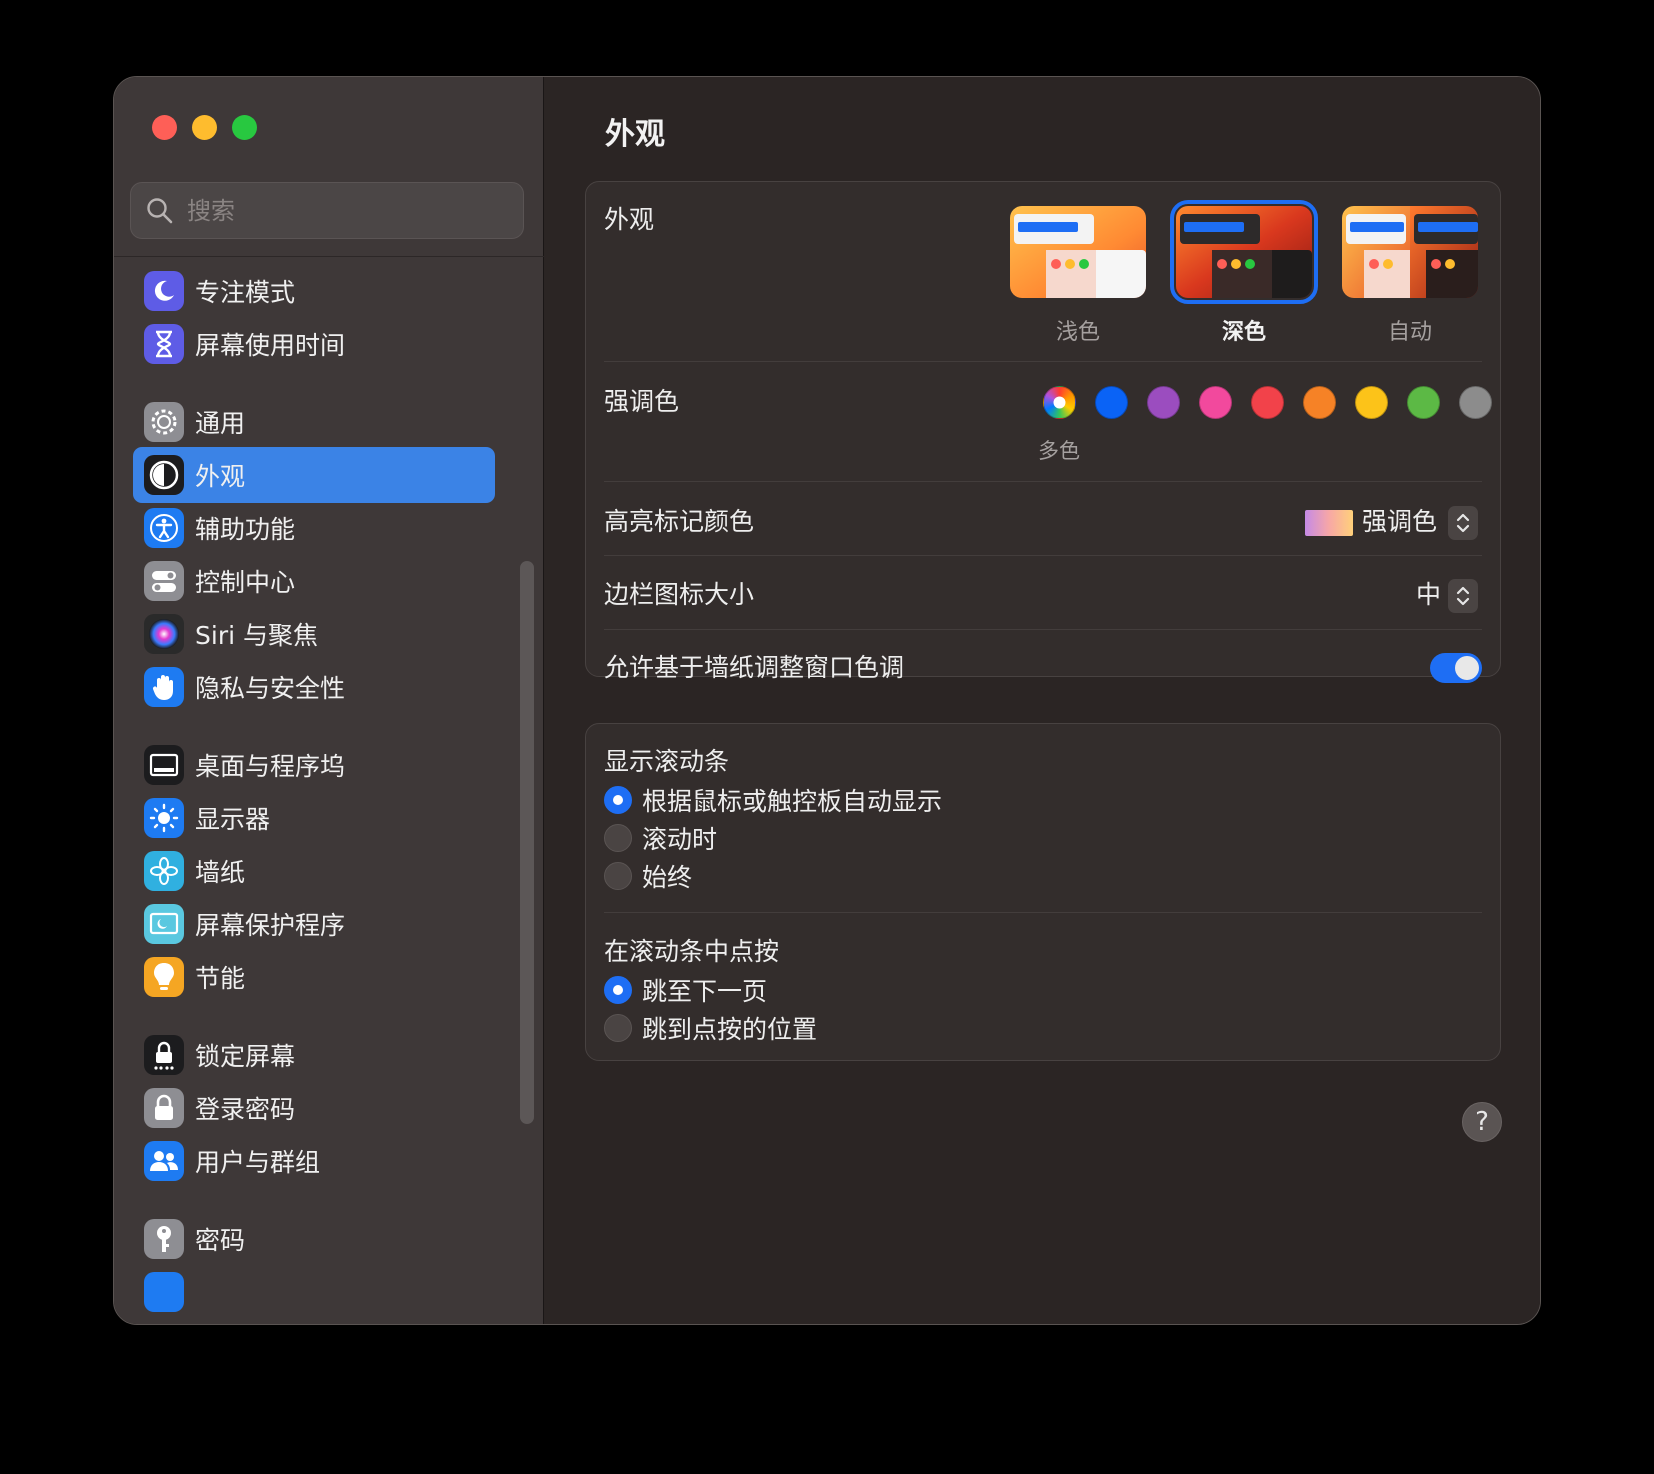 The image size is (1654, 1474). Describe the element at coordinates (1163, 402) in the screenshot. I see `accent-purple-swatch` at that location.